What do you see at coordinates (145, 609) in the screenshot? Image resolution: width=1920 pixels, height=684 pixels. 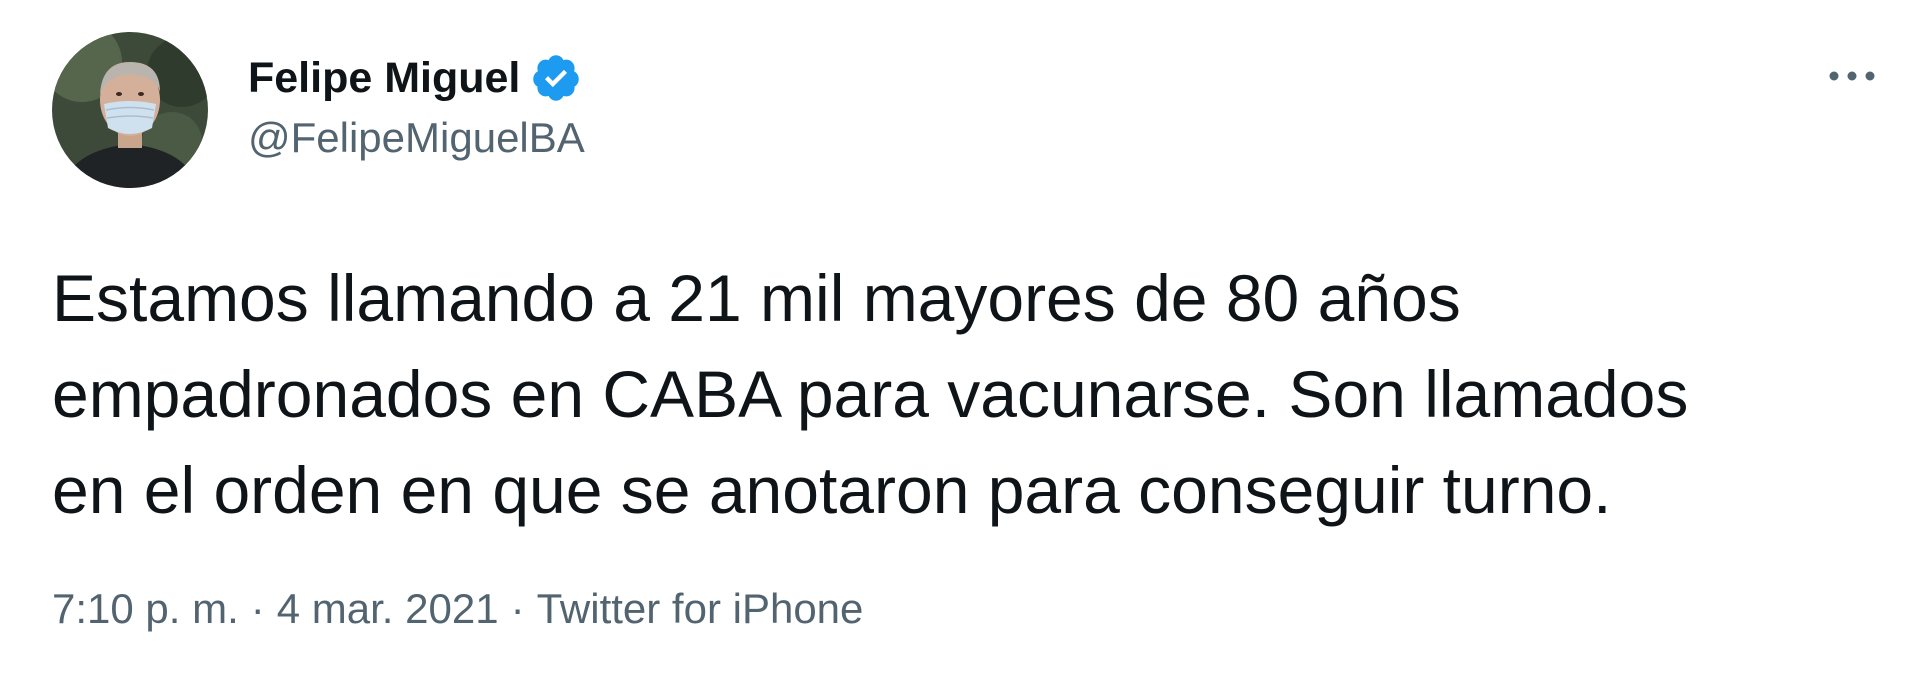 I see `tweet-time: 7:10 p. m.` at bounding box center [145, 609].